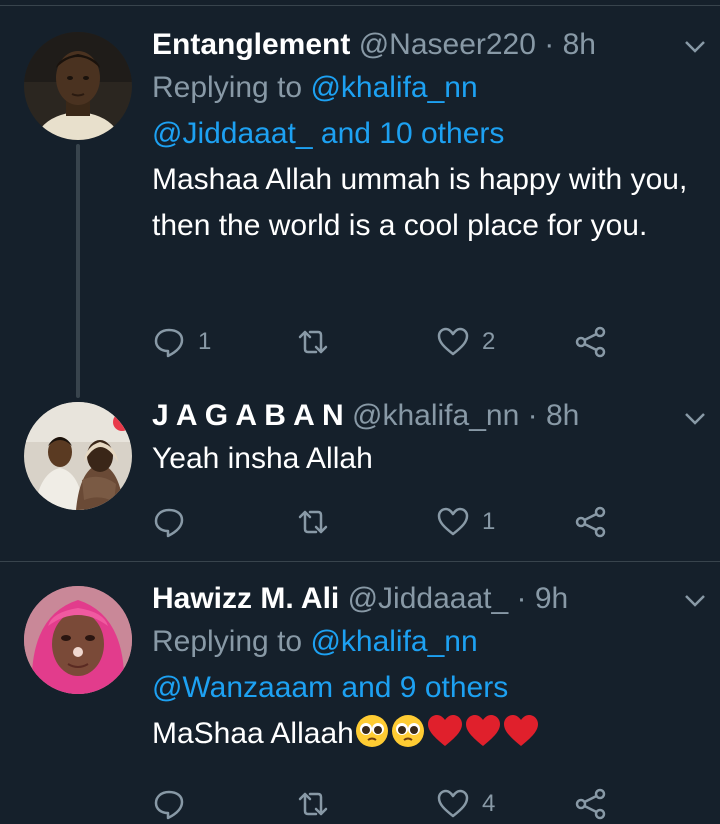 Image resolution: width=720 pixels, height=824 pixels. I want to click on tweet-header: J A G A B A N @khalifa_nn · 8h, so click(426, 416).